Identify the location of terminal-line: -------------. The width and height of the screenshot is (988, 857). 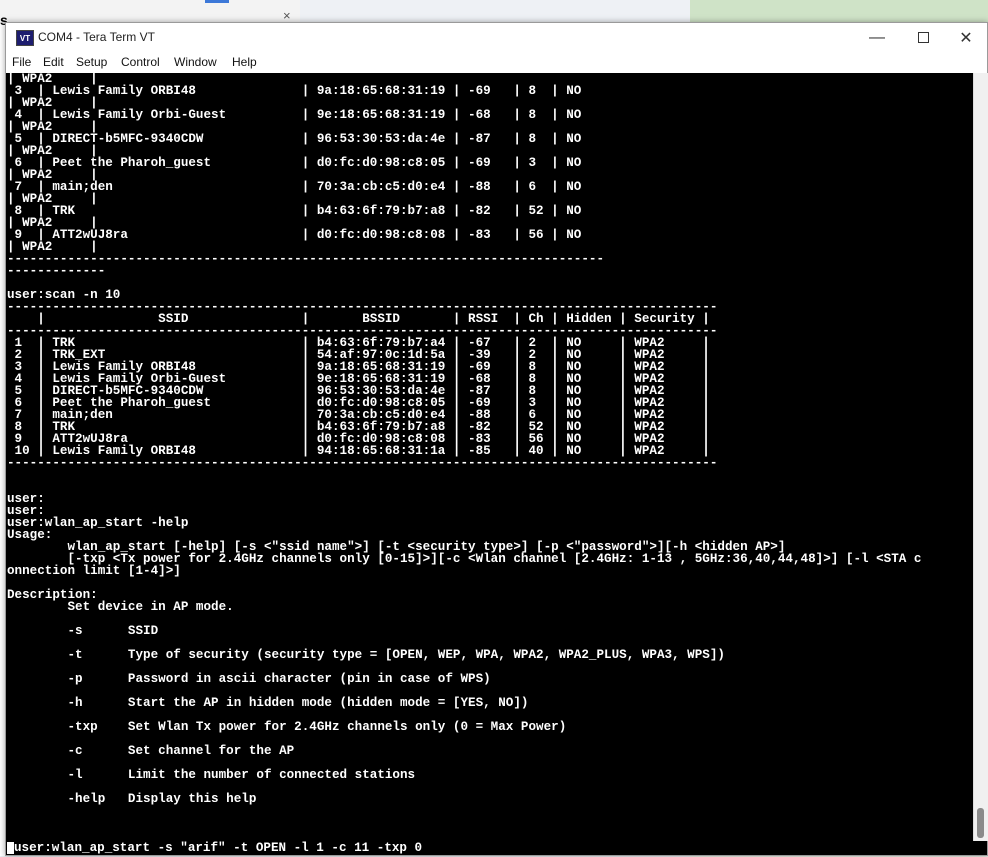
(56, 271).